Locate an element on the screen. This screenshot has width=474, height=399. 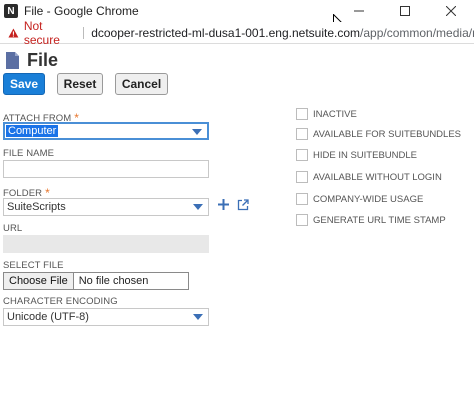
option-hide-in-suitebundle: HIDE IN SUITEBUNDLE is located at coordinates (356, 155).